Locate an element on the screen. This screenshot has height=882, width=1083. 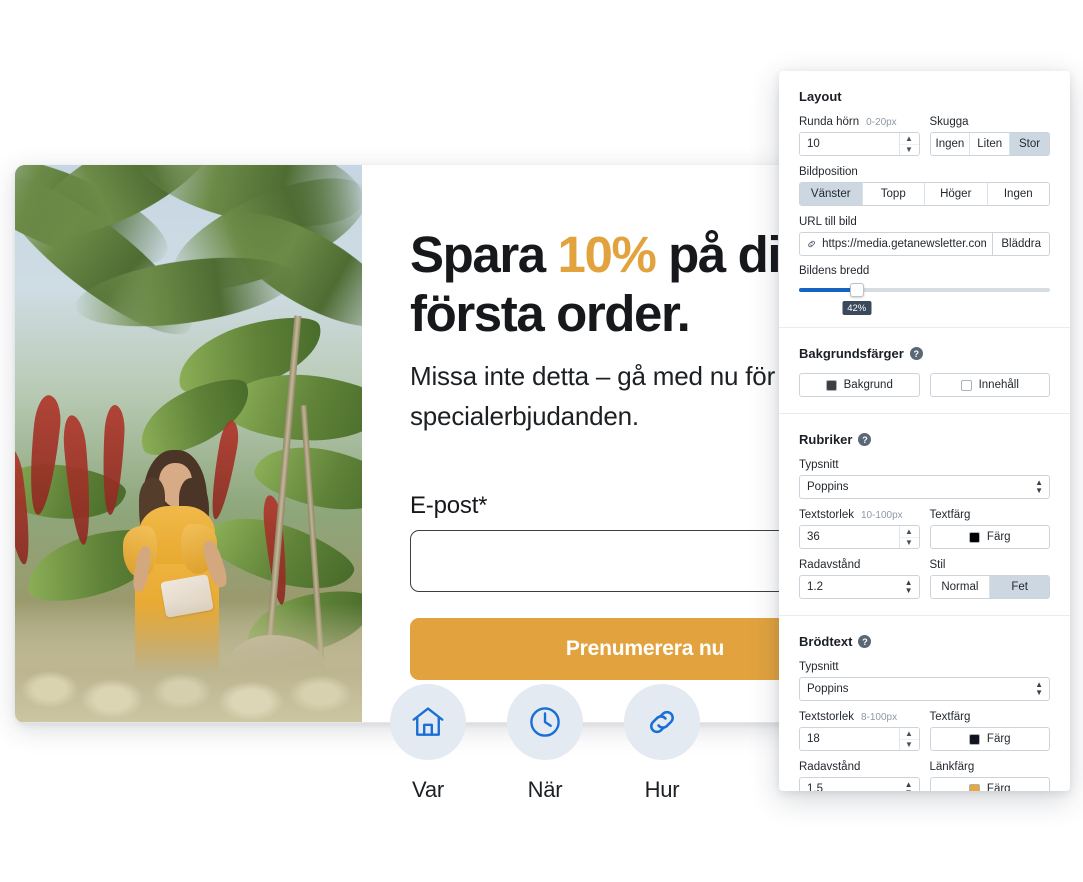
background-color-button: Bakgrund is located at coordinates (859, 385).